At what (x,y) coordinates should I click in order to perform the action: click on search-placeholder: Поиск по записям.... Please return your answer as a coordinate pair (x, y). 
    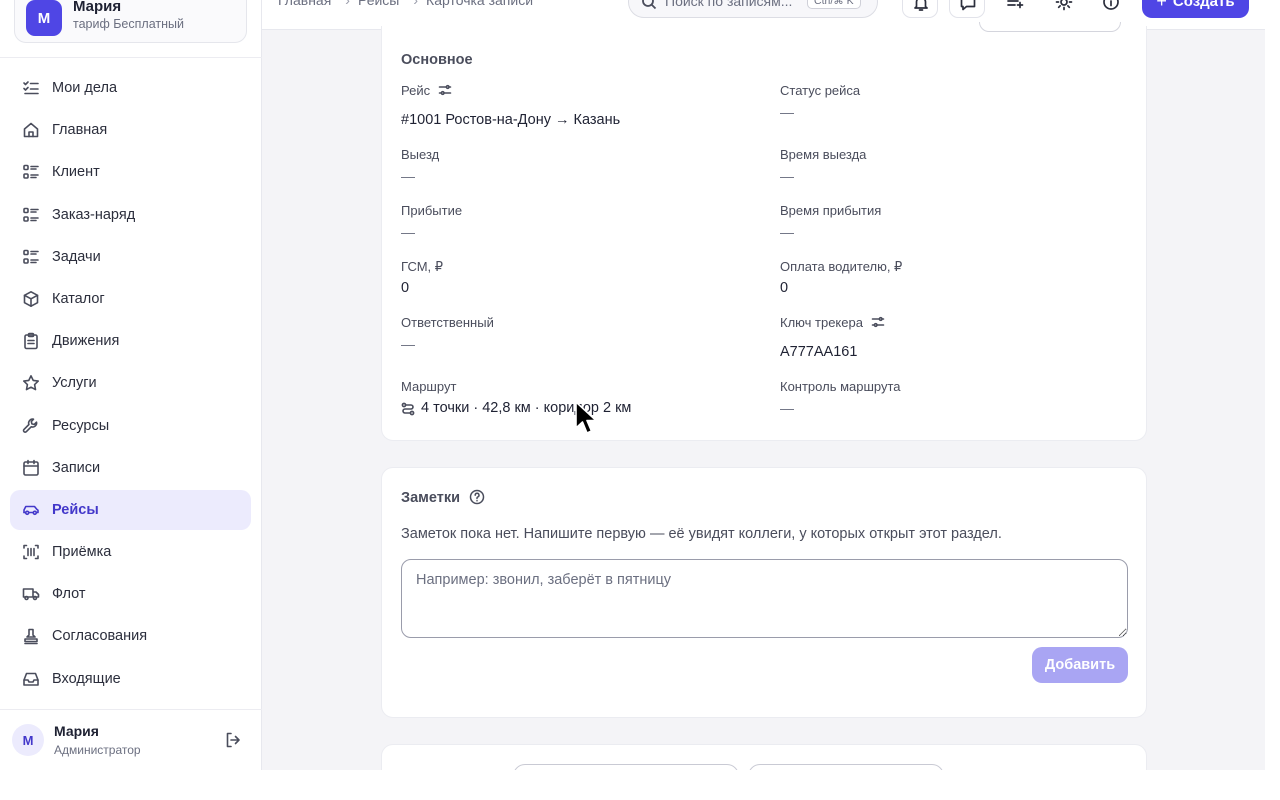
    Looking at the image, I should click on (729, 4).